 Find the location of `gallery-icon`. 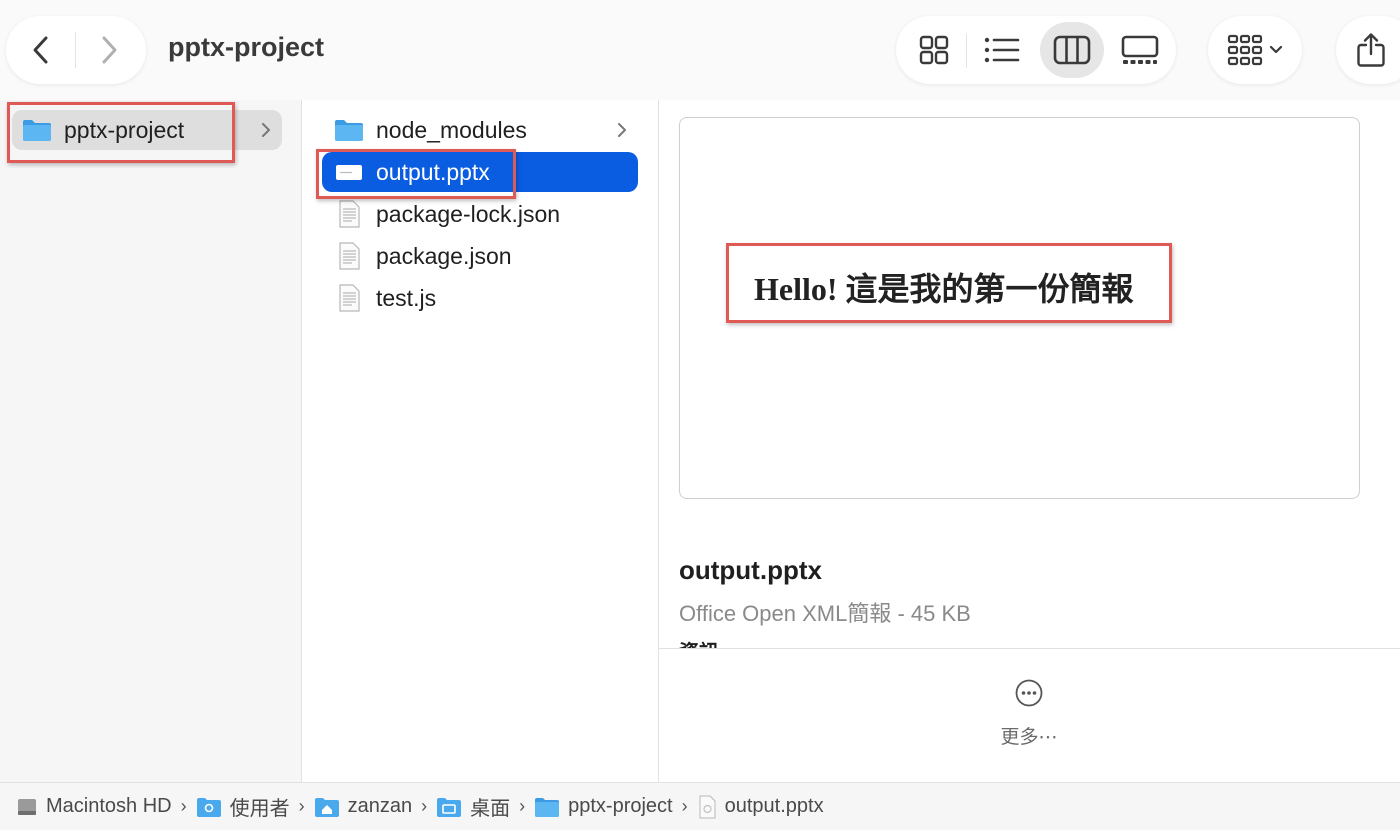

gallery-icon is located at coordinates (1140, 49).